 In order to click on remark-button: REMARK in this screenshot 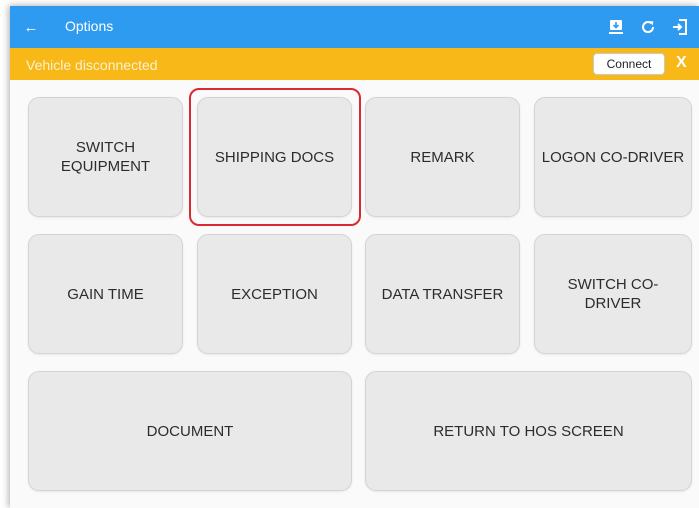, I will do `click(442, 157)`.